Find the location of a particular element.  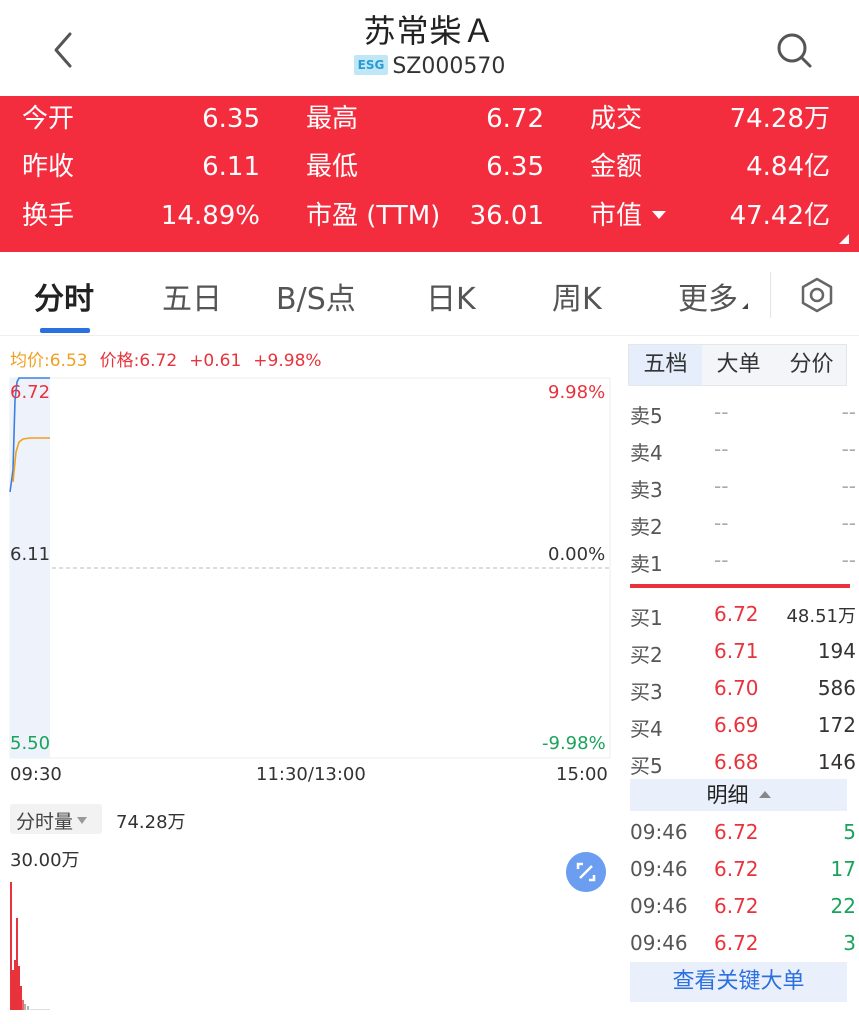

volume-indicator-selector: 分时量 is located at coordinates (56, 819).